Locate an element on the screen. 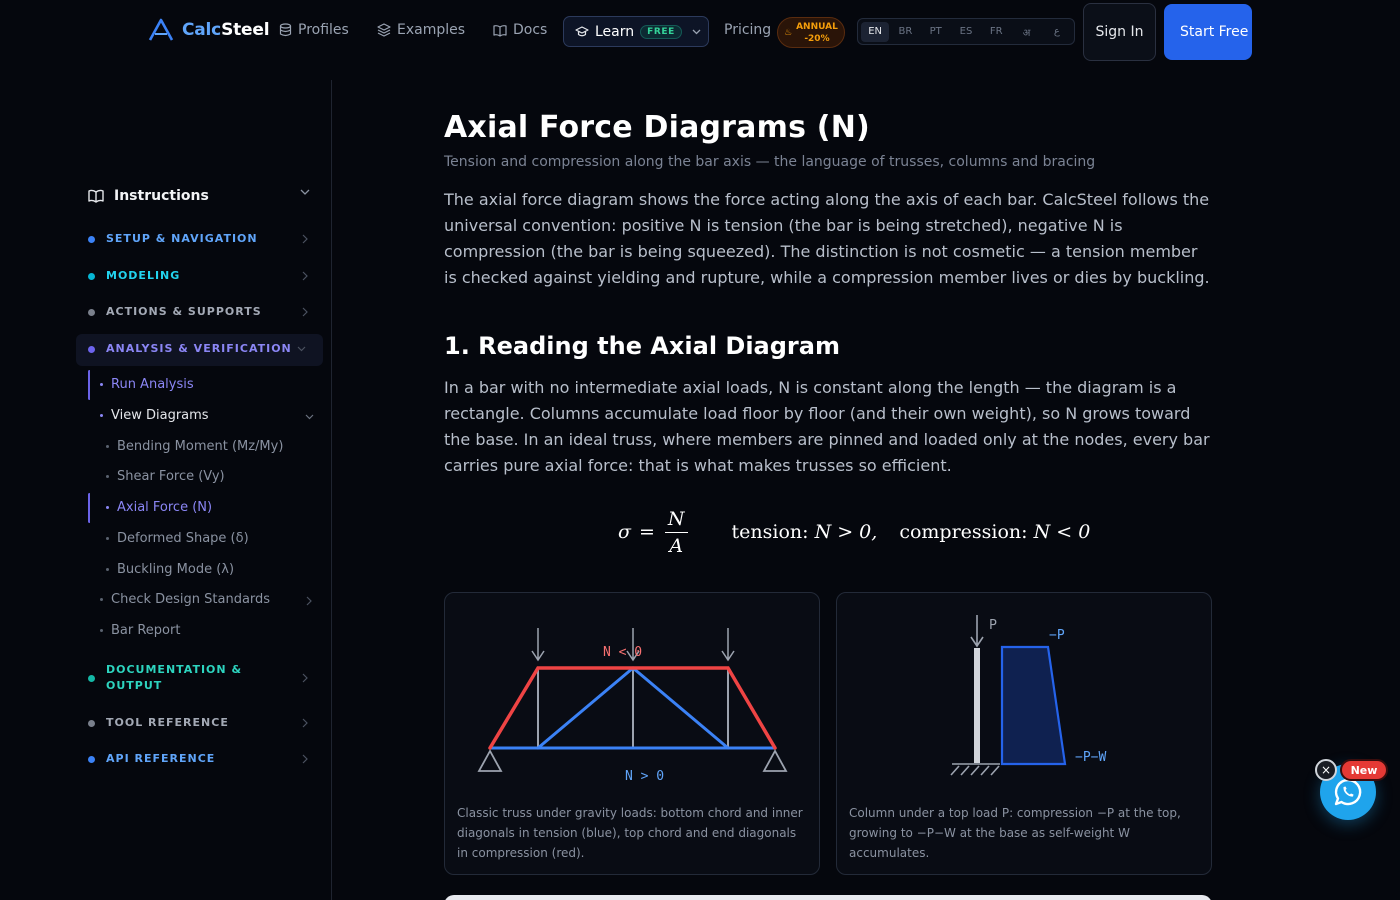 This screenshot has height=900, width=1400. section-label: ANALYSIS & VERIFICATION is located at coordinates (199, 348).